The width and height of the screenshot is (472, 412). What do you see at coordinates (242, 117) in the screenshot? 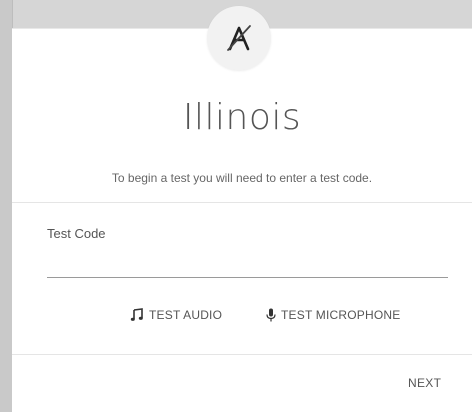
I see `page-title: Illinois` at bounding box center [242, 117].